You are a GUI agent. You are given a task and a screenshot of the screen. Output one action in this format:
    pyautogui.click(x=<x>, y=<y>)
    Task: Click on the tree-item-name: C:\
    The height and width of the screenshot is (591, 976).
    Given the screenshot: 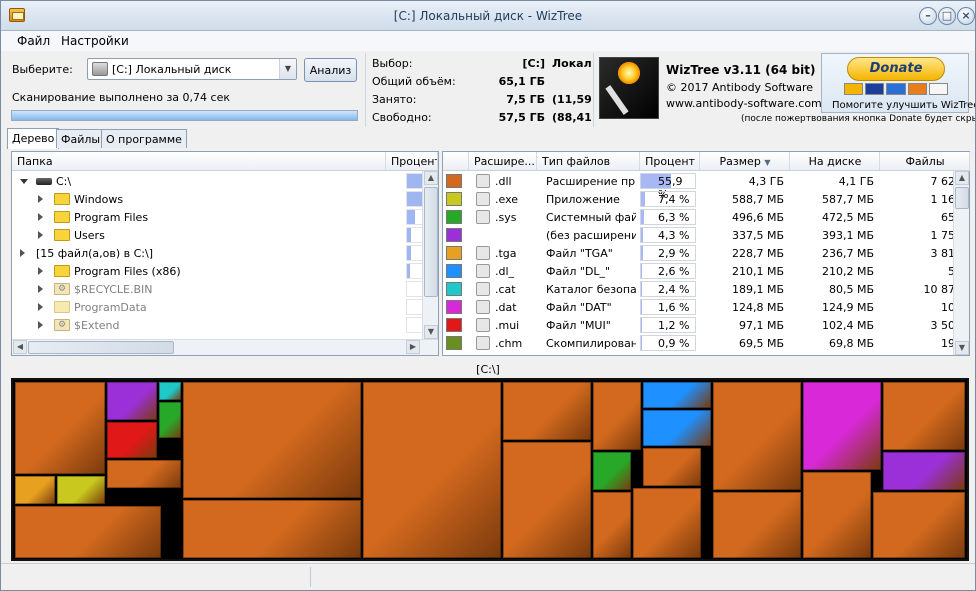 What is the action you would take?
    pyautogui.click(x=64, y=181)
    